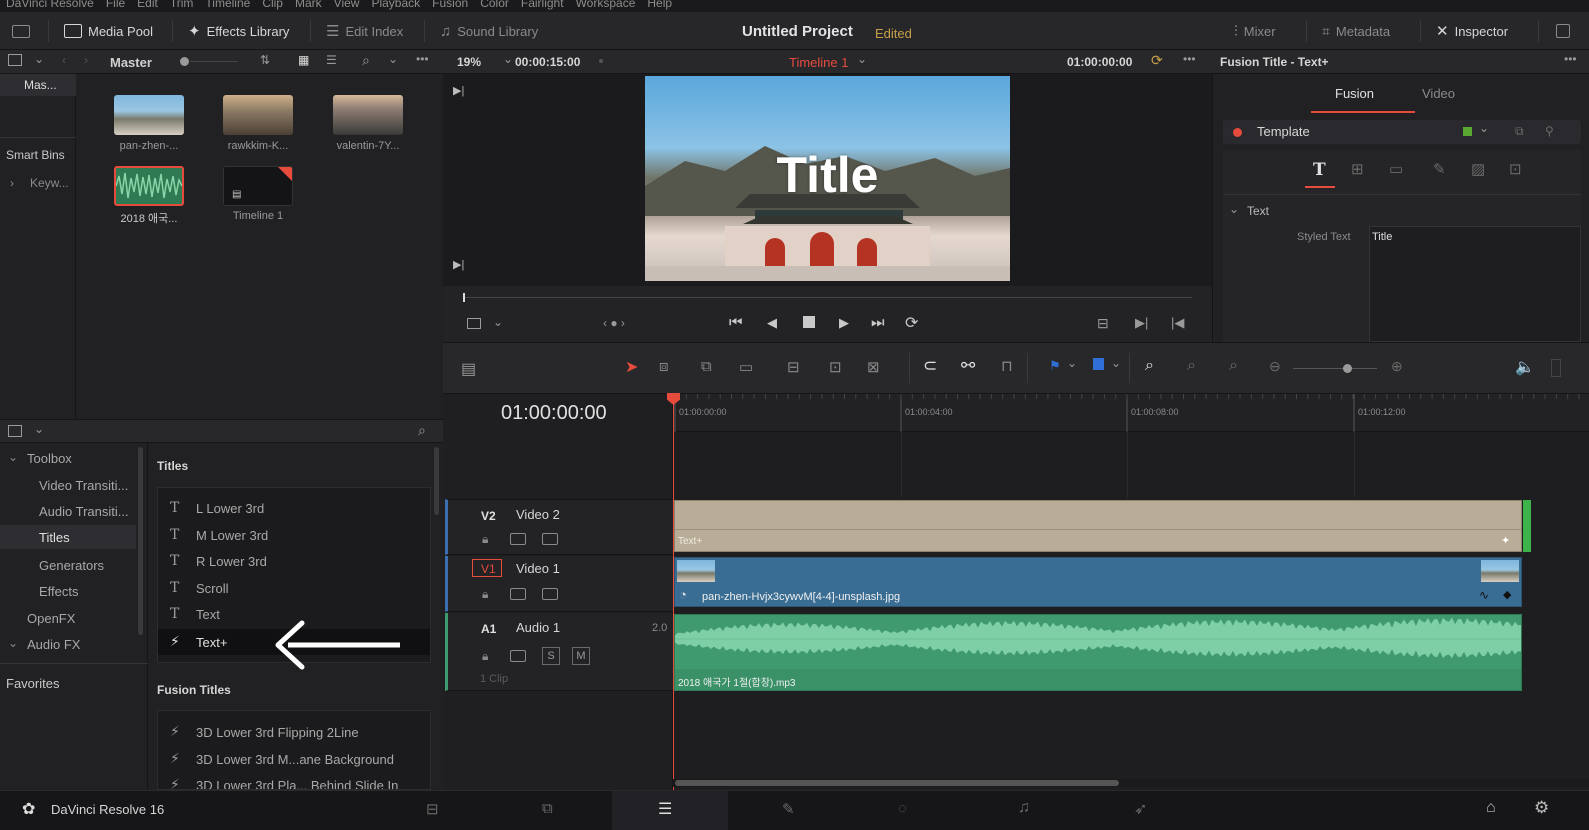 This screenshot has width=1589, height=830. I want to click on zoom-in-icon: ⊕, so click(1397, 366).